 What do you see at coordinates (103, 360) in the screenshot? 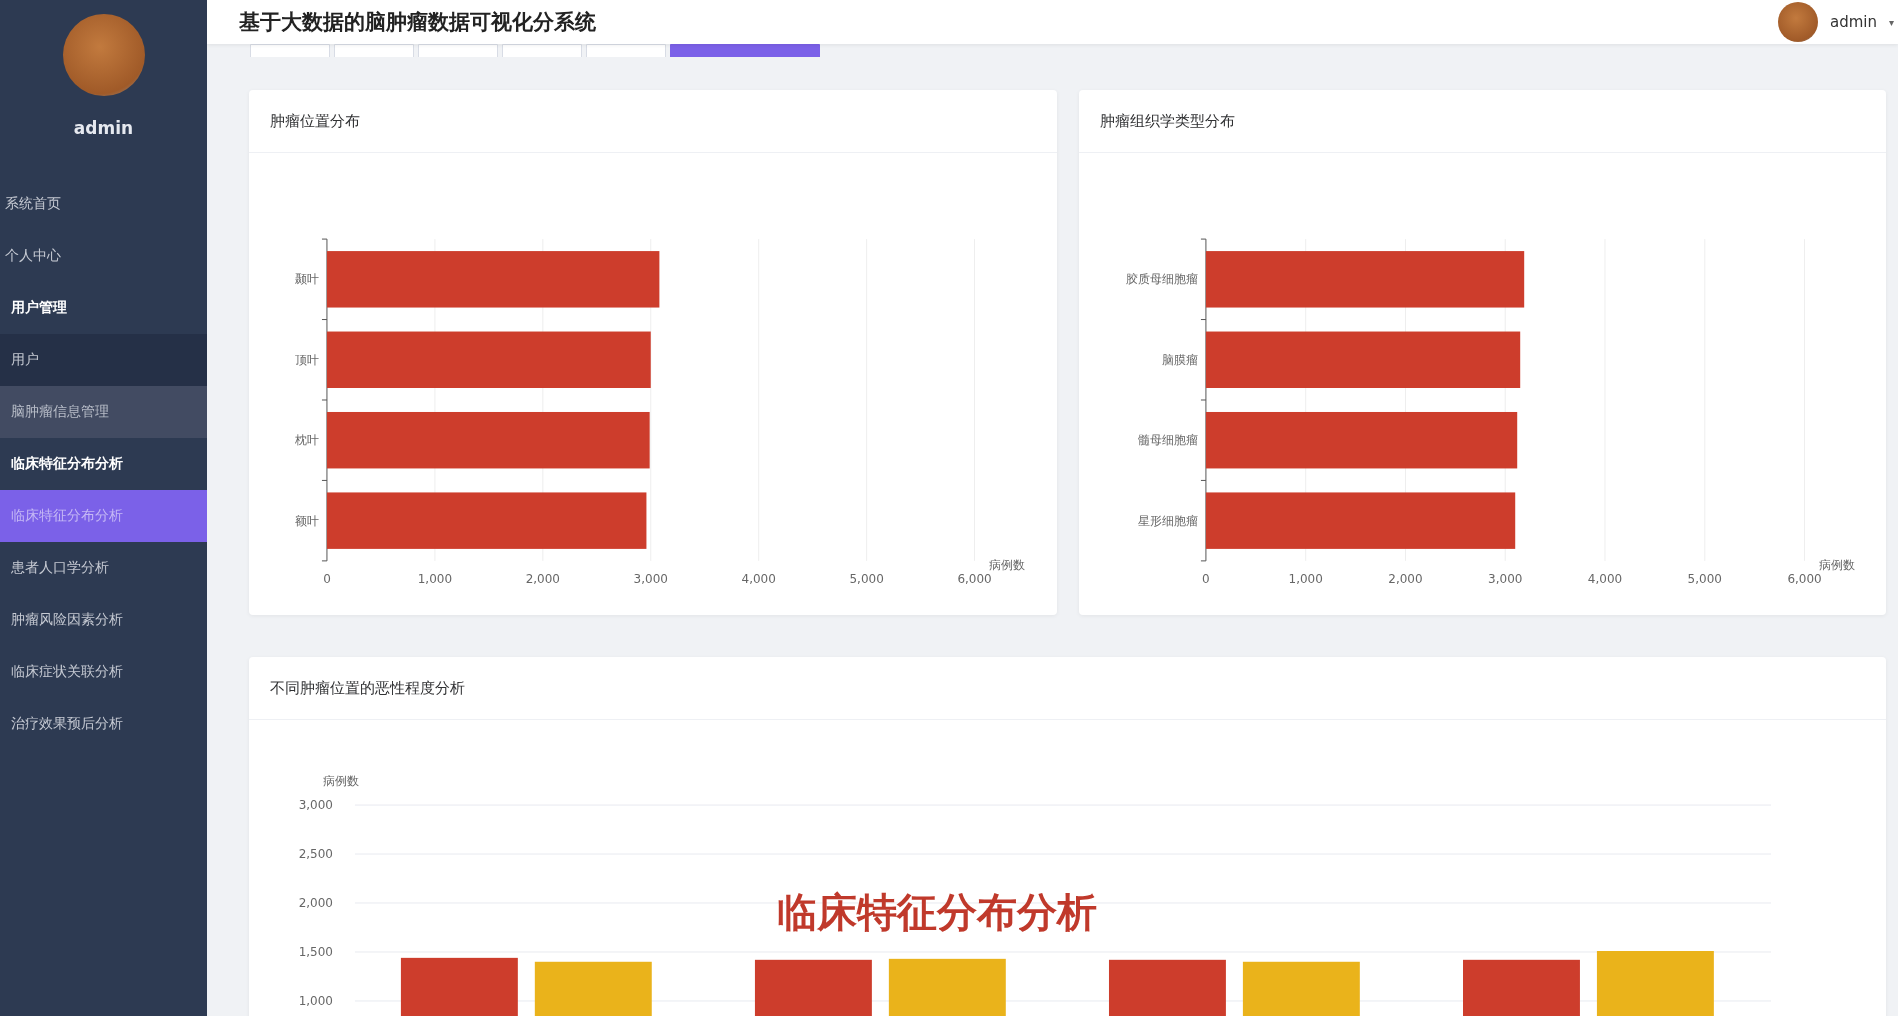
I see `submenu-item: 用户` at bounding box center [103, 360].